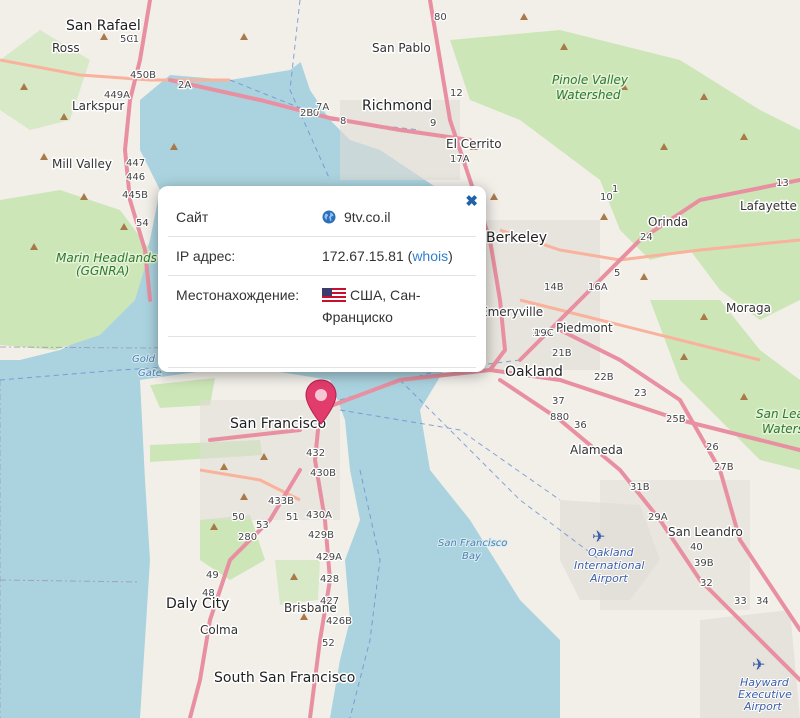  What do you see at coordinates (395, 306) in the screenshot?
I see `value-location: США, Сан-Франциско` at bounding box center [395, 306].